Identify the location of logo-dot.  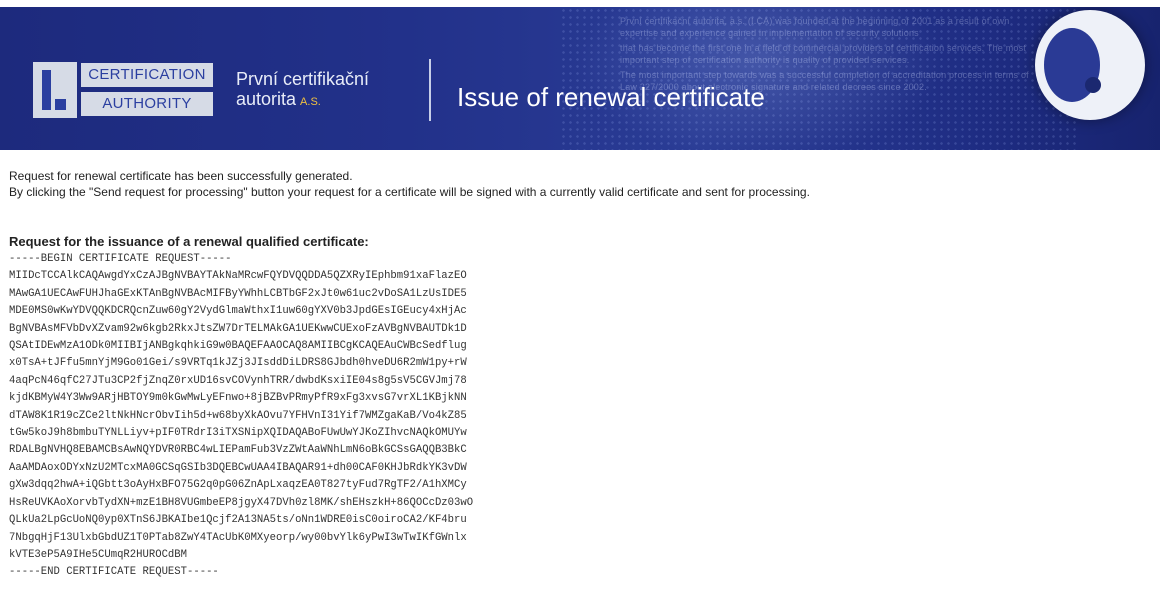
(60, 104).